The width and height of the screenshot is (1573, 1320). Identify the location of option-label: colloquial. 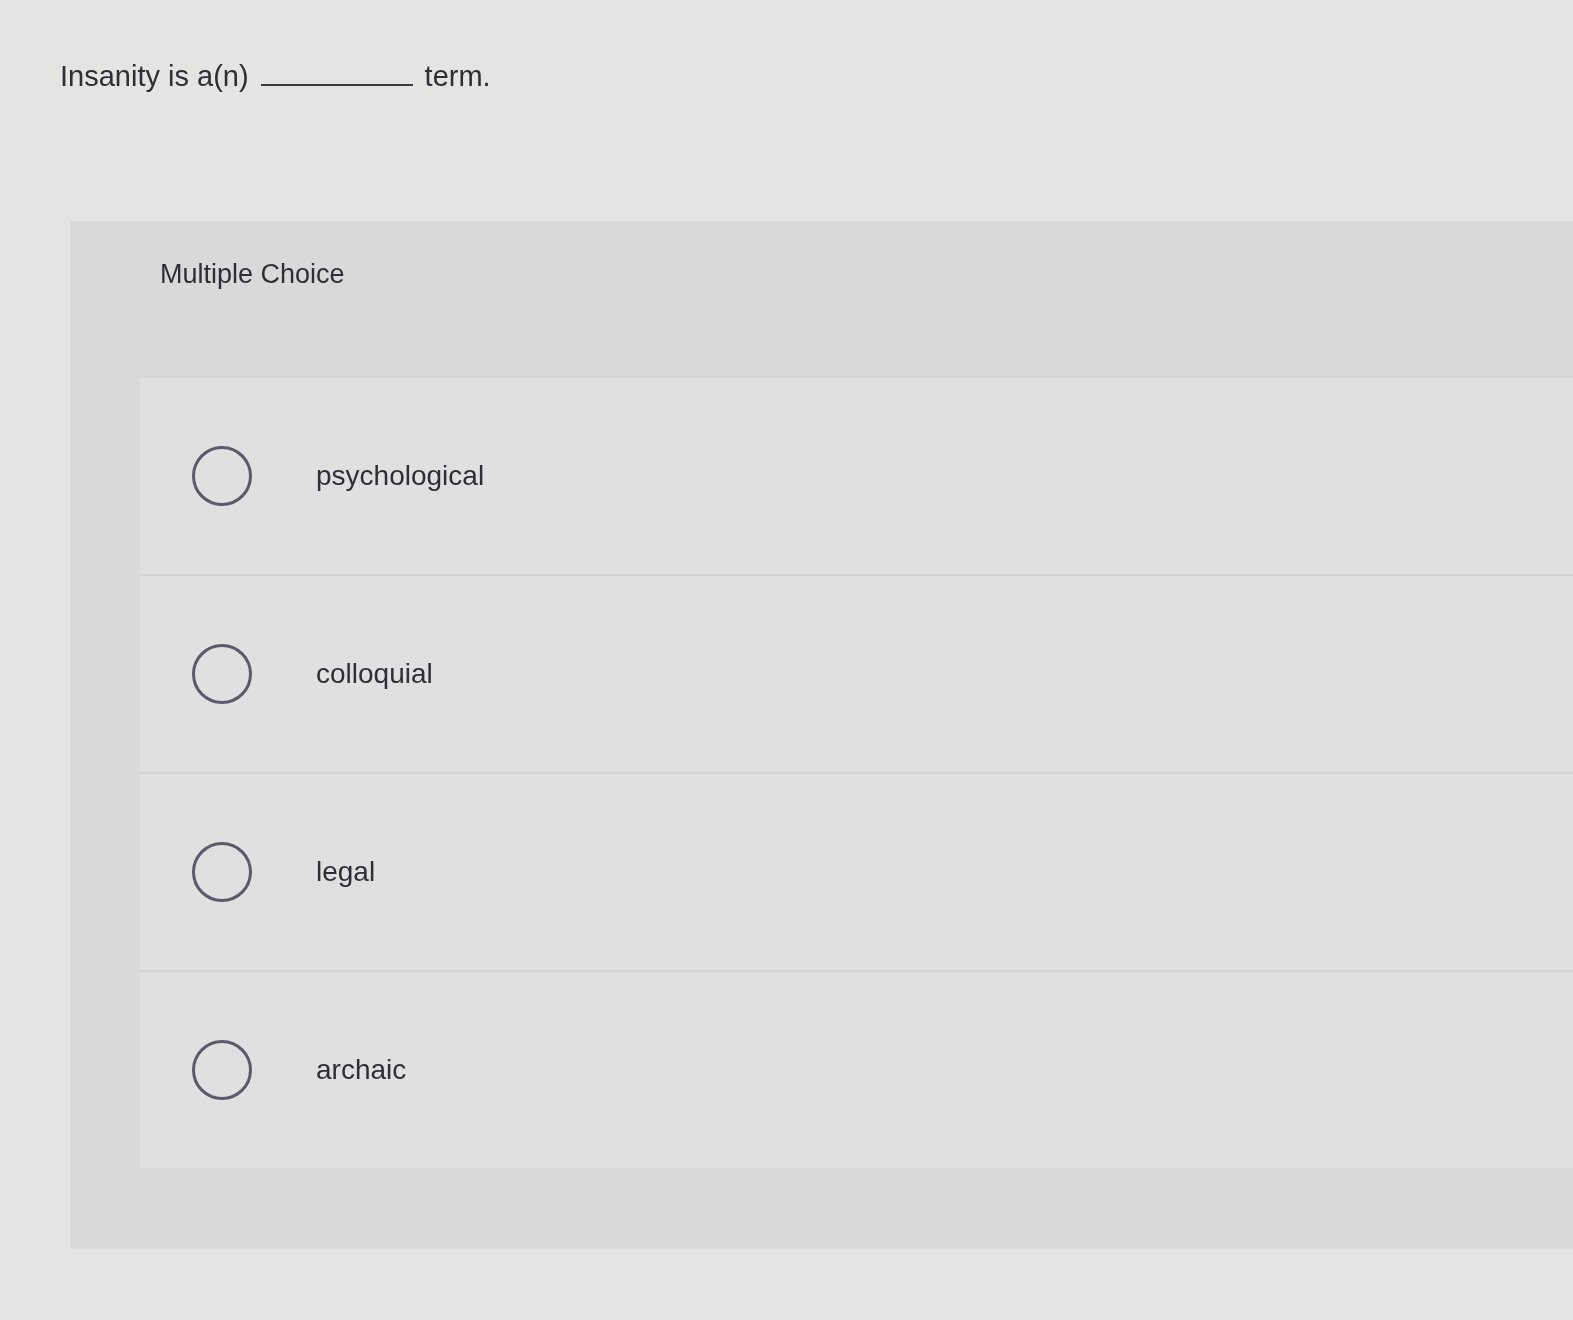
(374, 674).